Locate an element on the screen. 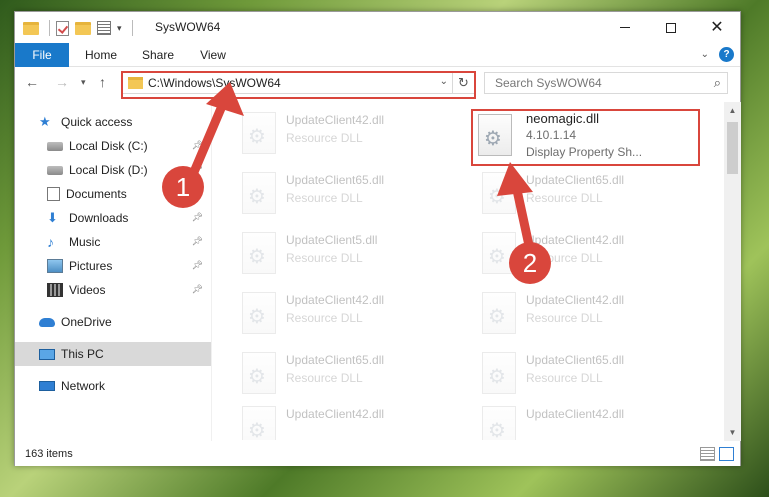  window-controls: ✕ is located at coordinates (671, 27).